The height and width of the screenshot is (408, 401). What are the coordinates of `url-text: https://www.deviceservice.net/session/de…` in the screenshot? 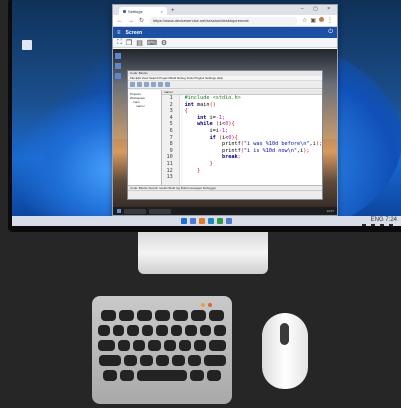 It's located at (201, 20).